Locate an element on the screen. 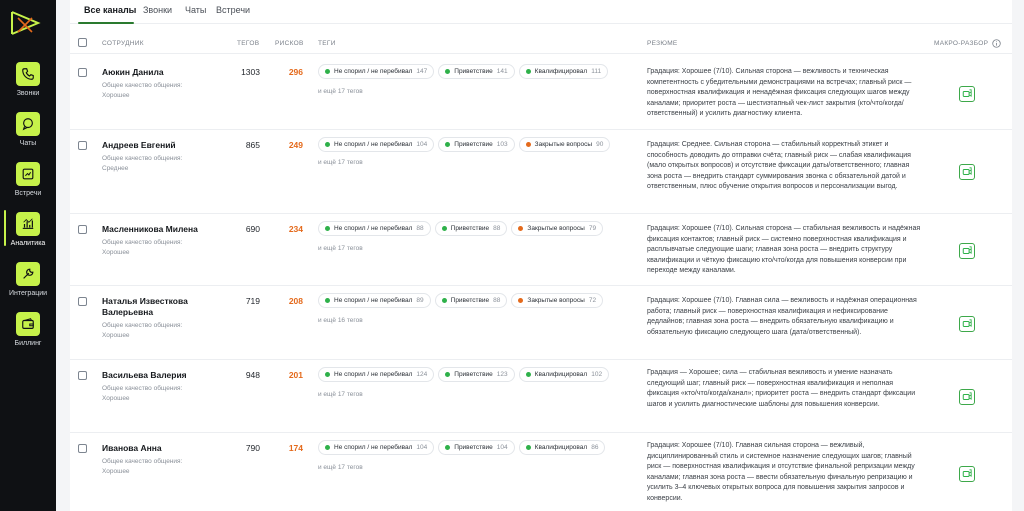 The height and width of the screenshot is (511, 1024). tag-chip: Закрытые вопросы 90 is located at coordinates (564, 144).